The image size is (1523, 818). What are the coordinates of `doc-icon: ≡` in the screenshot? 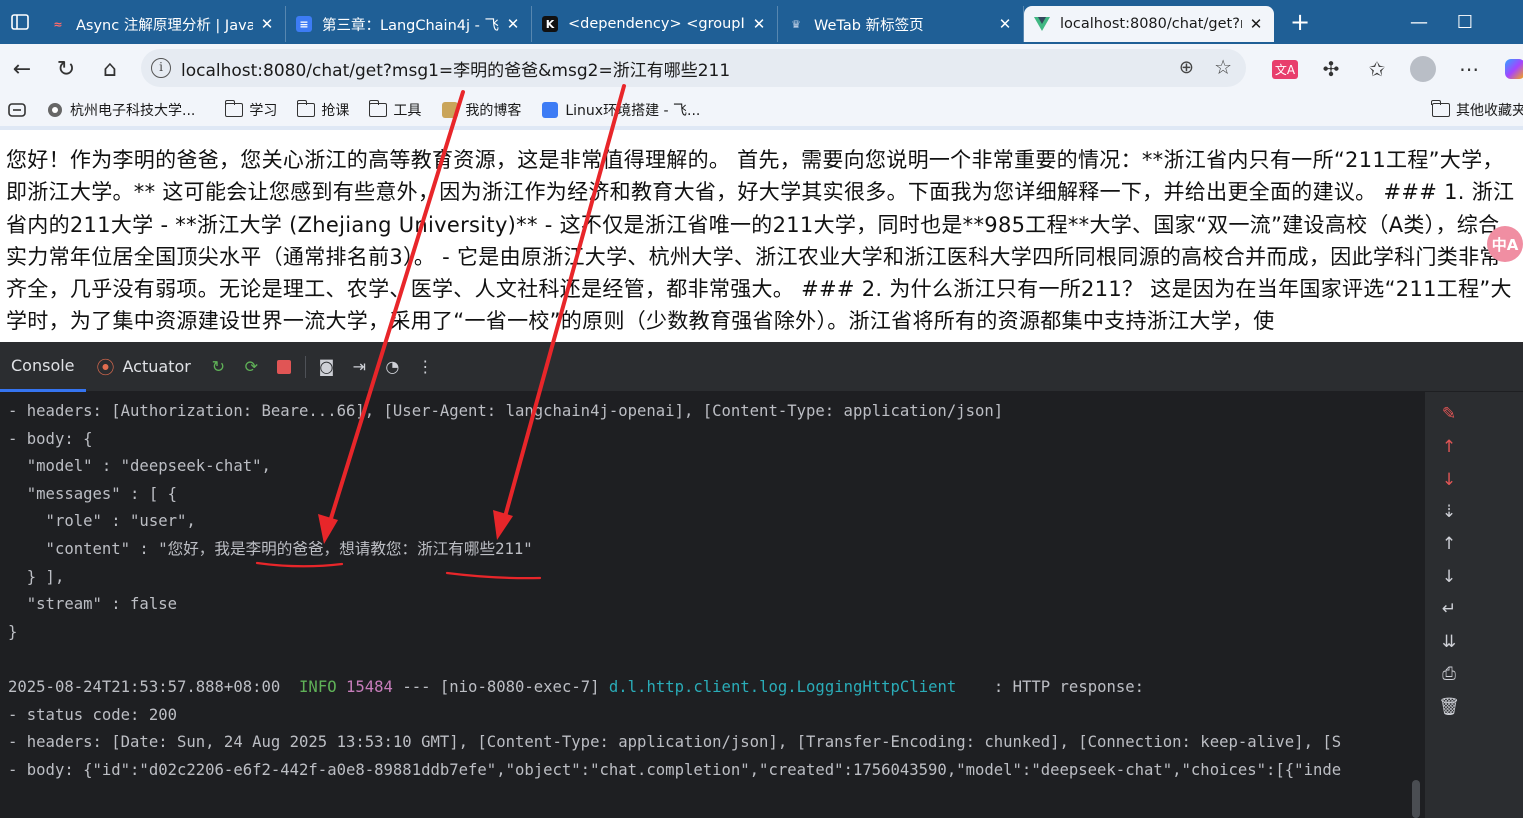 It's located at (304, 24).